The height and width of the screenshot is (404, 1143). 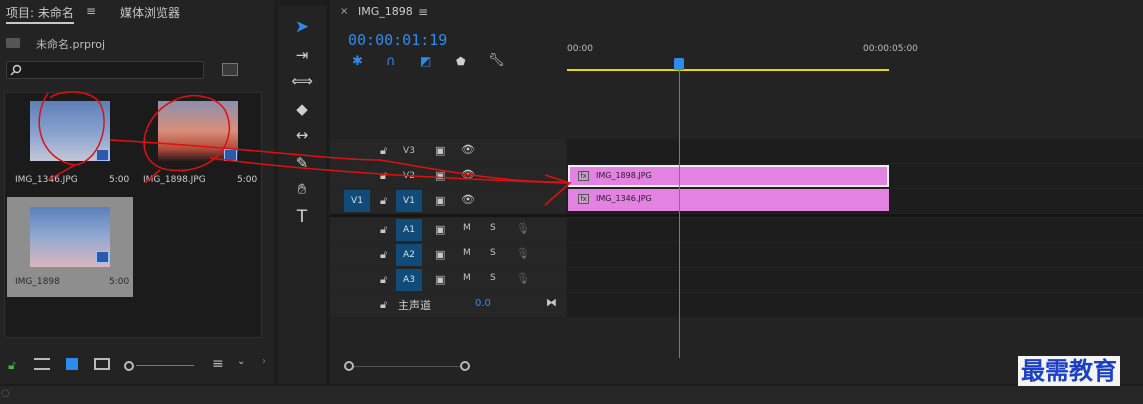 I want to click on icon-view-icon, so click(x=72, y=364).